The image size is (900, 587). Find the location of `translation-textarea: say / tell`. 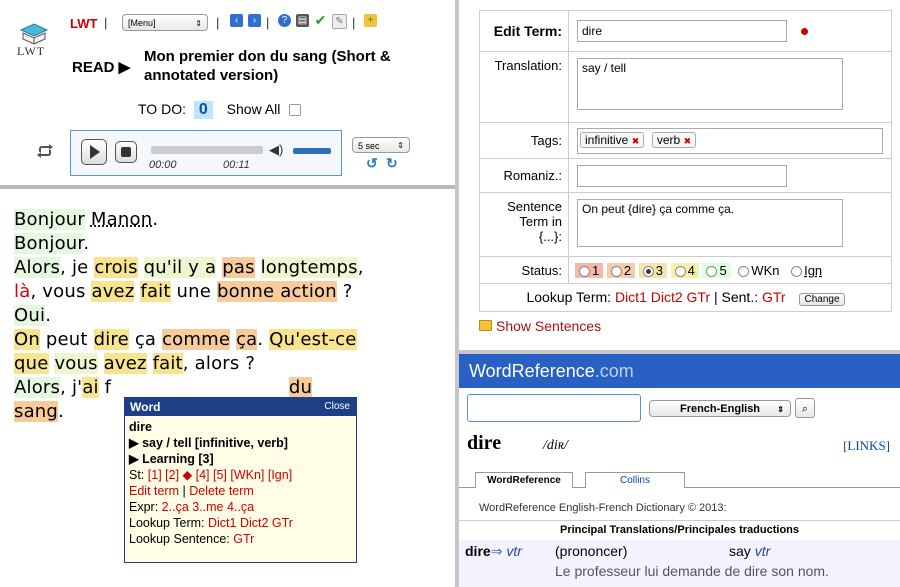

translation-textarea: say / tell is located at coordinates (710, 84).